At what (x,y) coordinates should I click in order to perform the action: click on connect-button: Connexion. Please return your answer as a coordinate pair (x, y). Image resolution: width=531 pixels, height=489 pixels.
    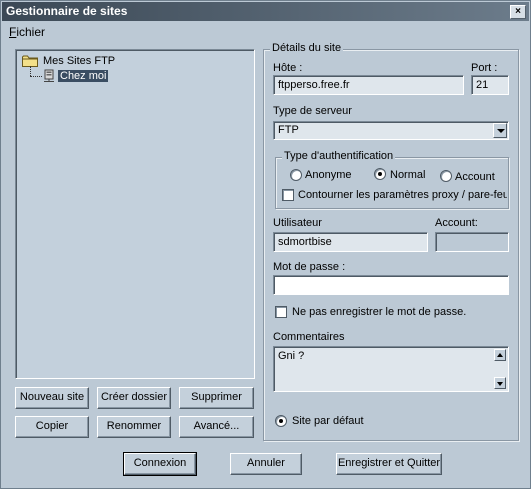
    Looking at the image, I should click on (160, 464).